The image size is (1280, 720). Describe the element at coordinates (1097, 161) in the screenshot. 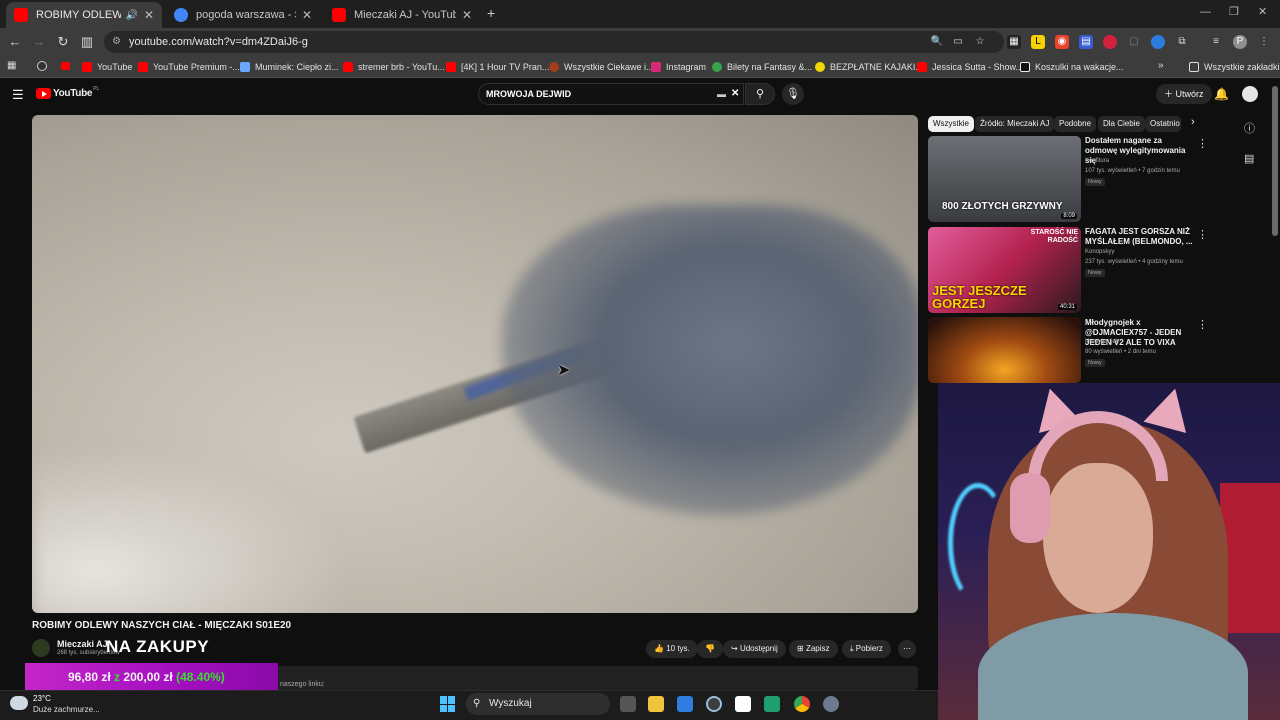

I see `recommendation-channel: Konfitura` at that location.